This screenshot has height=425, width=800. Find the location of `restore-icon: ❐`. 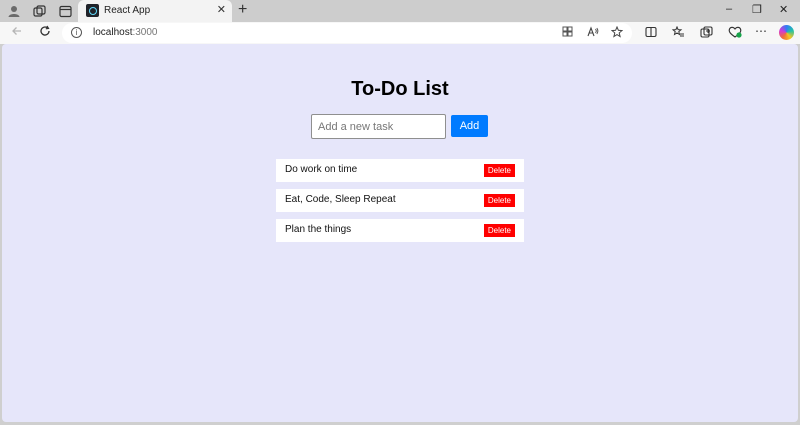

restore-icon: ❐ is located at coordinates (757, 9).